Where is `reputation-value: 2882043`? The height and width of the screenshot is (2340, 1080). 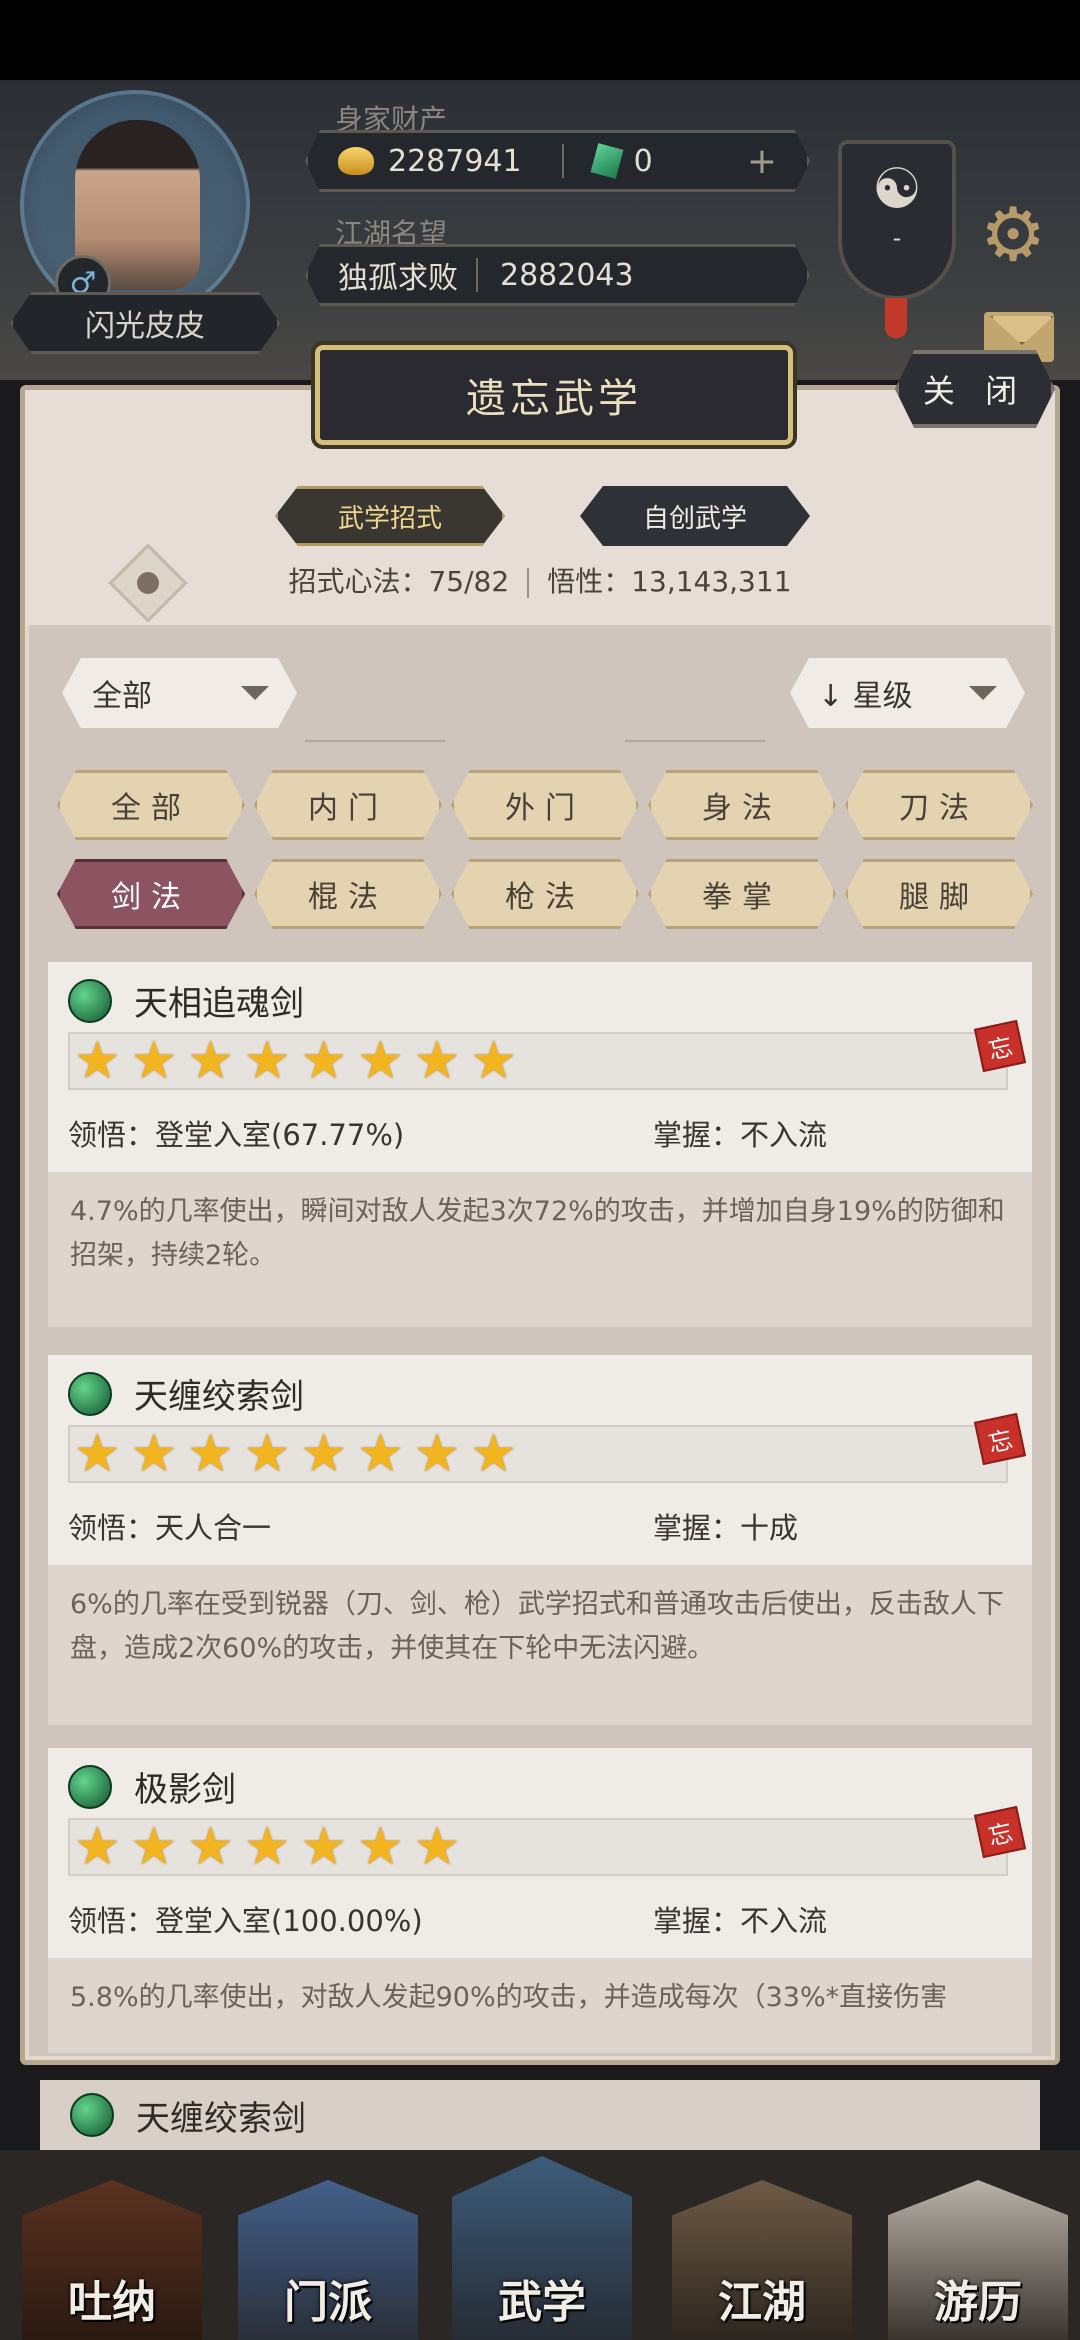 reputation-value: 2882043 is located at coordinates (567, 275).